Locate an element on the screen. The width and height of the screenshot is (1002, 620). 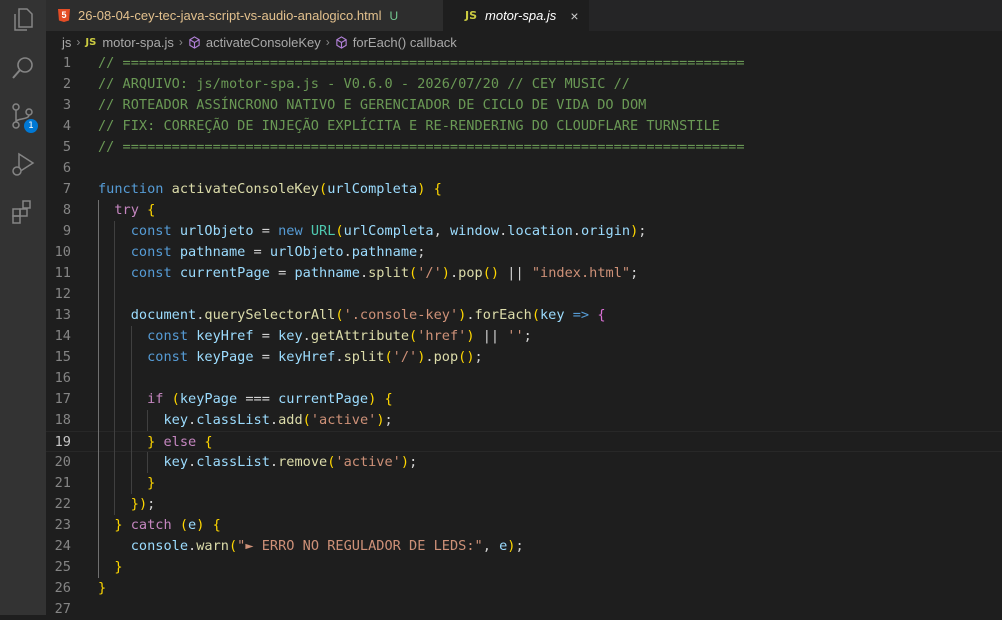
code-text: }); is located at coordinates (143, 504).